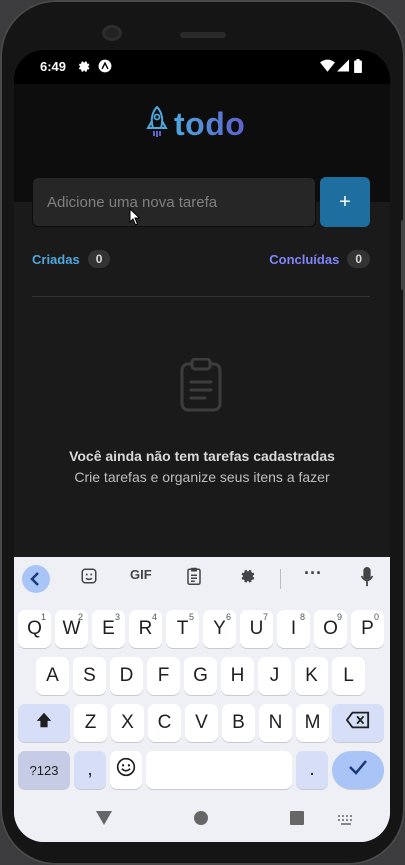 This screenshot has height=865, width=405. I want to click on key-c: C, so click(164, 723).